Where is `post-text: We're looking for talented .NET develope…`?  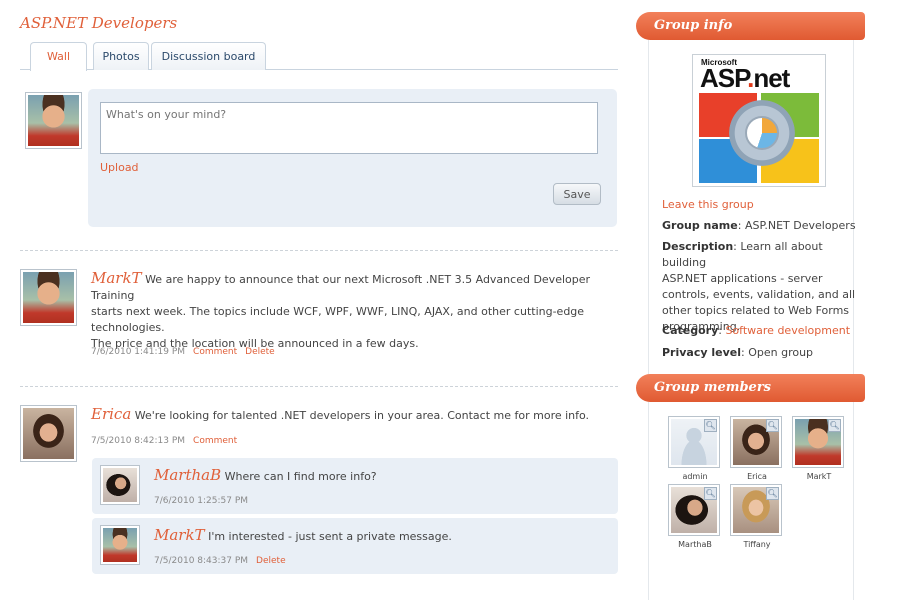
post-text: We're looking for talented .NET develope… is located at coordinates (362, 415).